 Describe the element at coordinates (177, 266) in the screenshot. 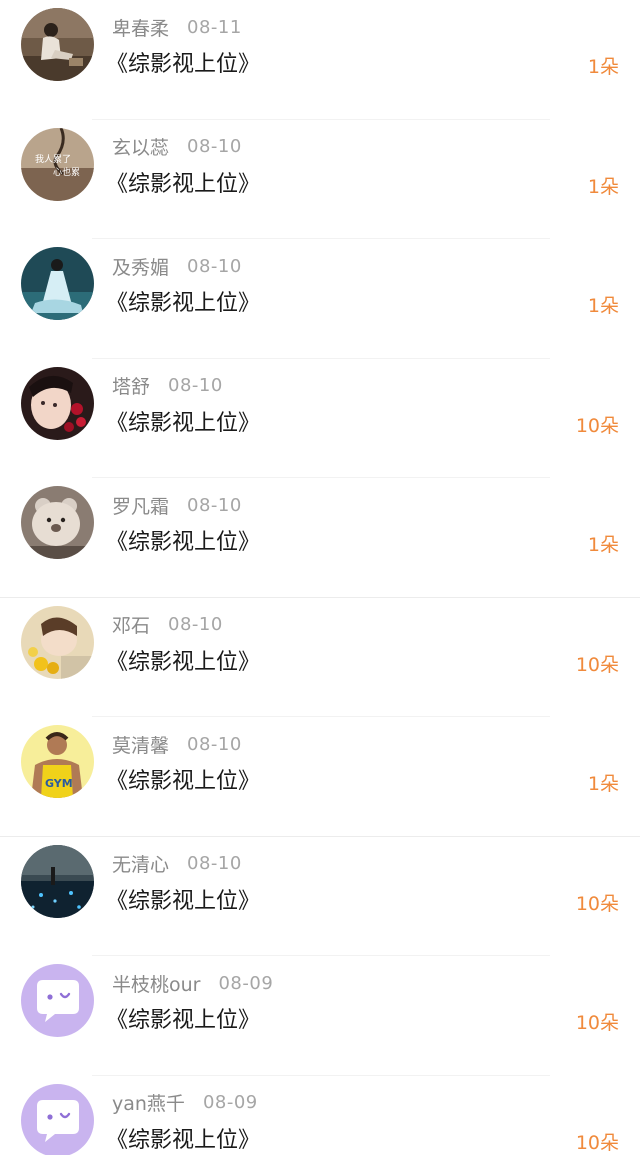

I see `item-meta: 及秀媚 08-10` at that location.